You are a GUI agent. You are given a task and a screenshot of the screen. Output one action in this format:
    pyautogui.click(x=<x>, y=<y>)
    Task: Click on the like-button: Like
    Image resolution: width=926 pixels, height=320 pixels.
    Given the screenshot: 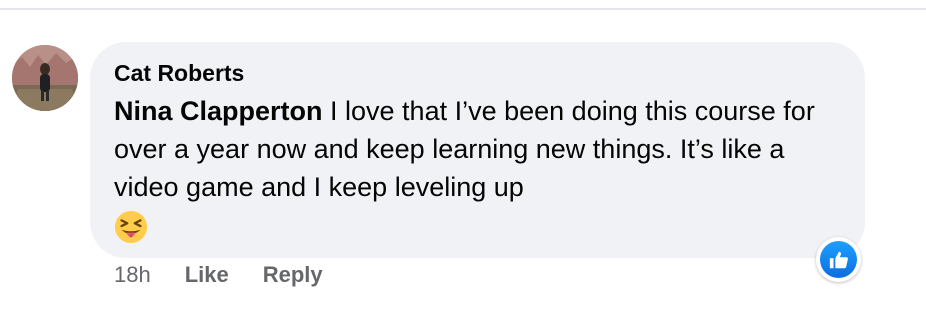 What is the action you would take?
    pyautogui.click(x=207, y=275)
    